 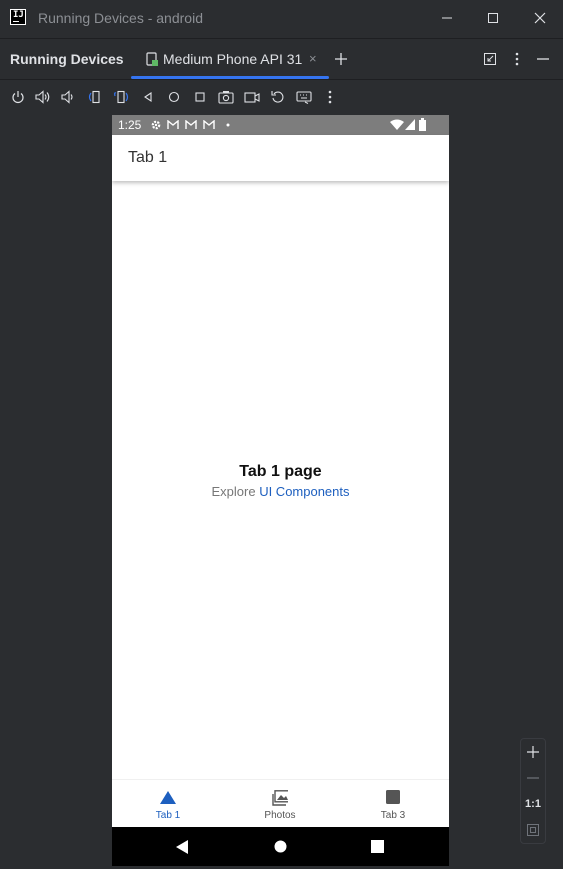 I want to click on close-window-button, so click(x=540, y=18).